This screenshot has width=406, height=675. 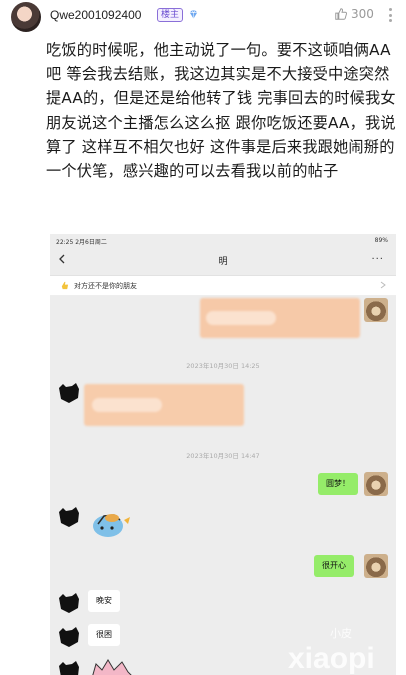 What do you see at coordinates (26, 17) in the screenshot?
I see `avatar` at bounding box center [26, 17].